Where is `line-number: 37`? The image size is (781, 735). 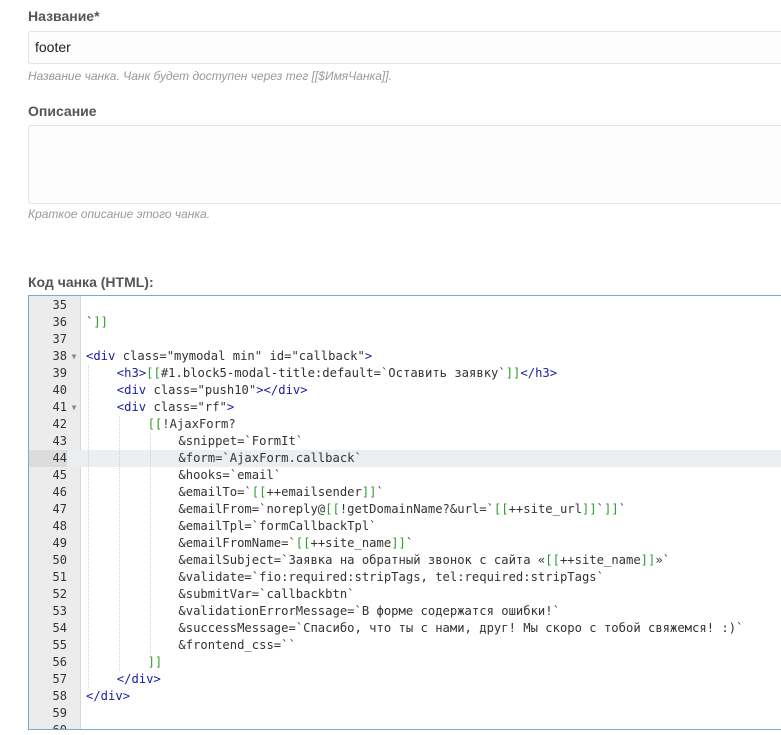
line-number: 37 is located at coordinates (59, 339).